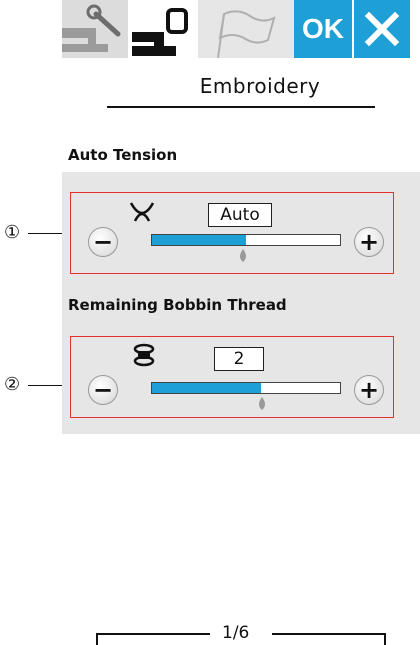  Describe the element at coordinates (369, 390) in the screenshot. I see `bobbin-plus-button: +` at that location.